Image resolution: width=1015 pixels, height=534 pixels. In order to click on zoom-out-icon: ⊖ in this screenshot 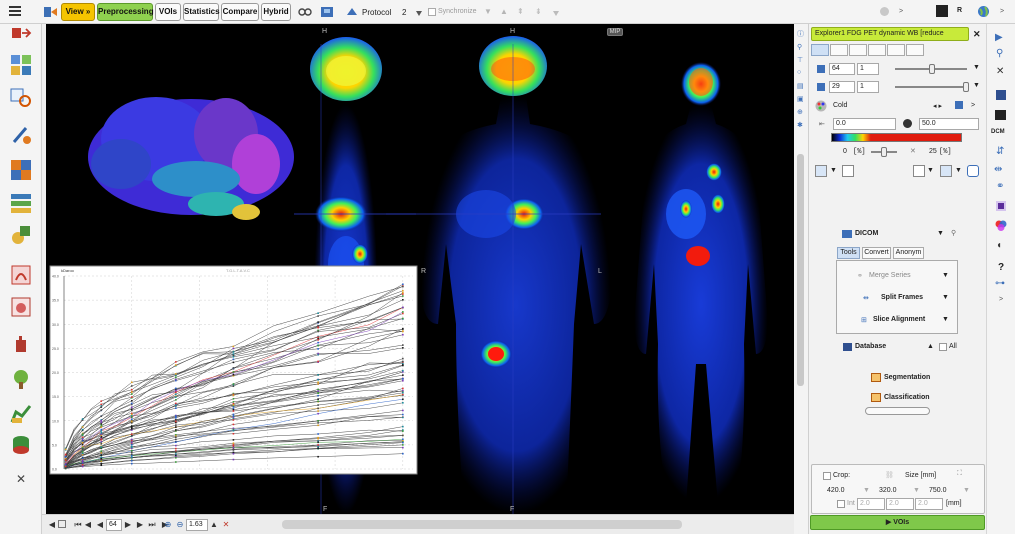, I will do `click(180, 525)`.